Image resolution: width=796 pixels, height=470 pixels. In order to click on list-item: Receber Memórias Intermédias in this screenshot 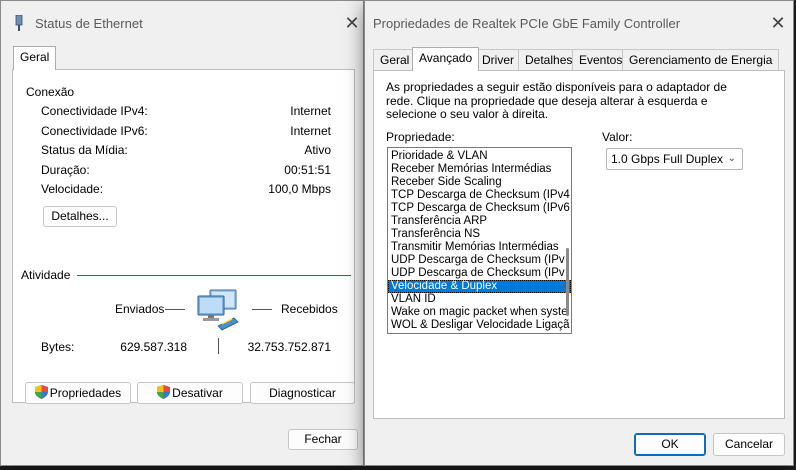, I will do `click(479, 169)`.